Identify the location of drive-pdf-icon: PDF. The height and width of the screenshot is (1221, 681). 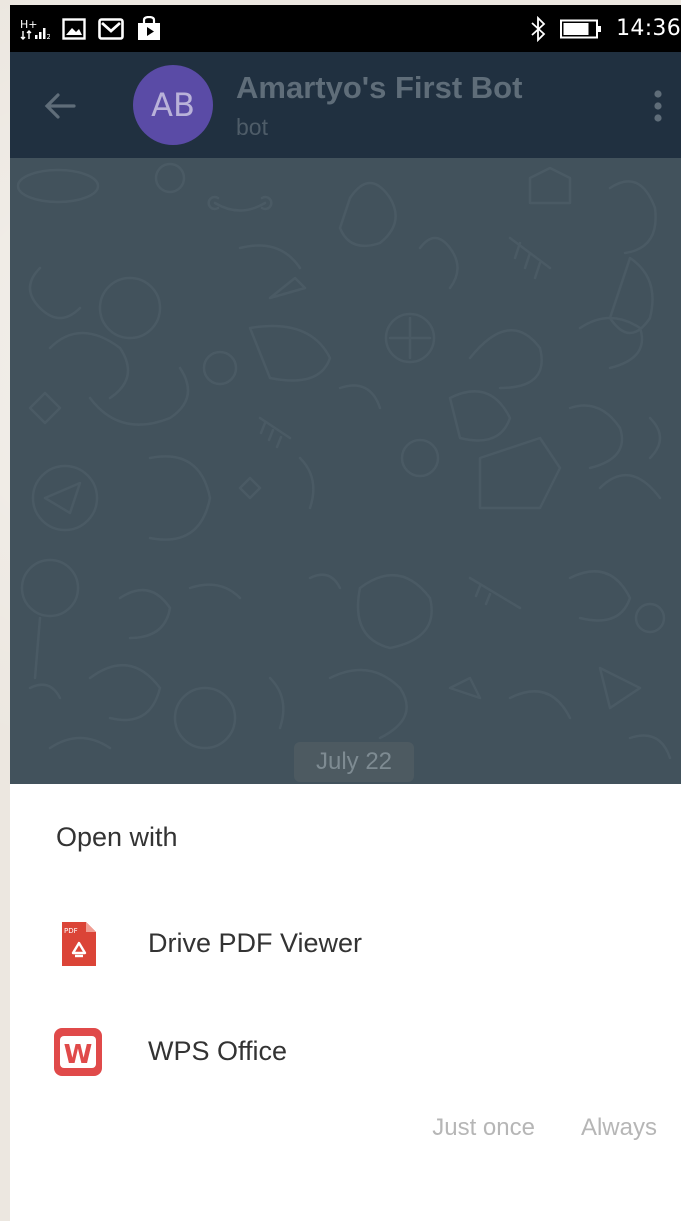
(78, 944).